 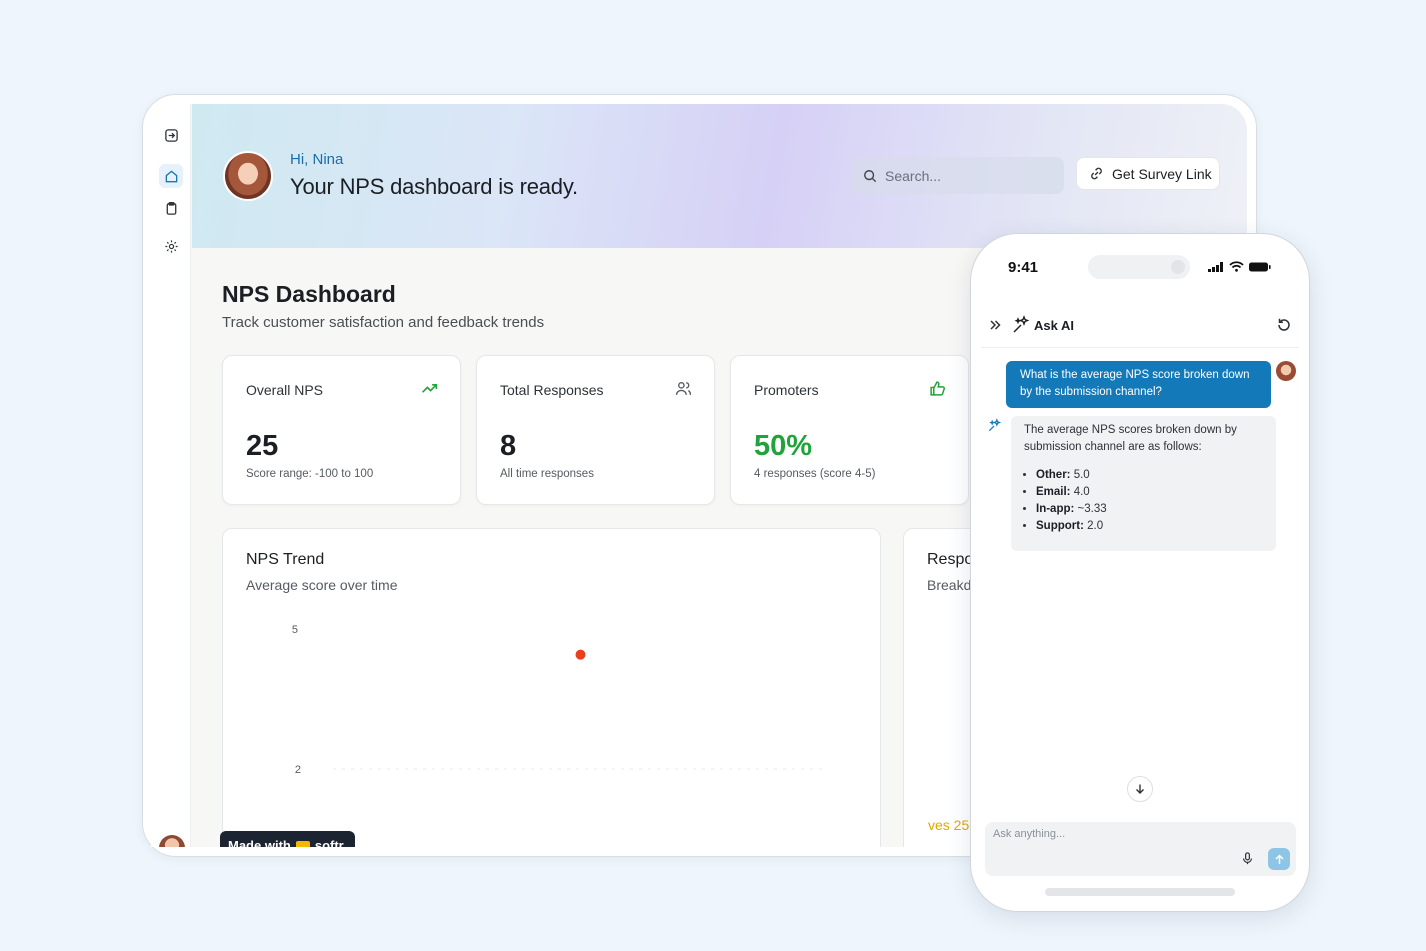 What do you see at coordinates (1247, 858) in the screenshot?
I see `microphone-icon` at bounding box center [1247, 858].